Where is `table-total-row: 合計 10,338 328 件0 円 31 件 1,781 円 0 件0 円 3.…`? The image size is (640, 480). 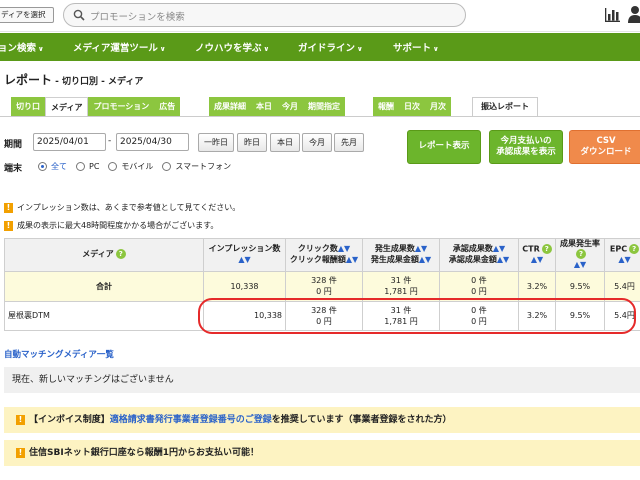 table-total-row: 合計 10,338 328 件0 円 31 件 1,781 円 0 件0 円 3.… is located at coordinates (322, 286).